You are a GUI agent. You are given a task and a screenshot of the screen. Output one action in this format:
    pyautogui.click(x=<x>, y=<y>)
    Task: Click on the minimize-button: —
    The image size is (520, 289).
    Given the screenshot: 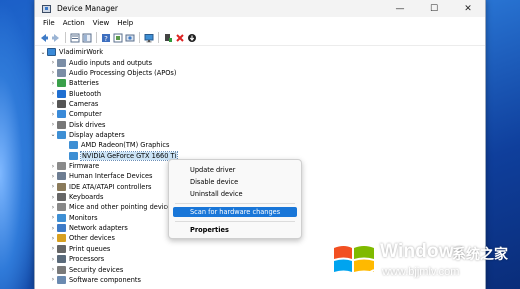 What is the action you would take?
    pyautogui.click(x=400, y=8)
    